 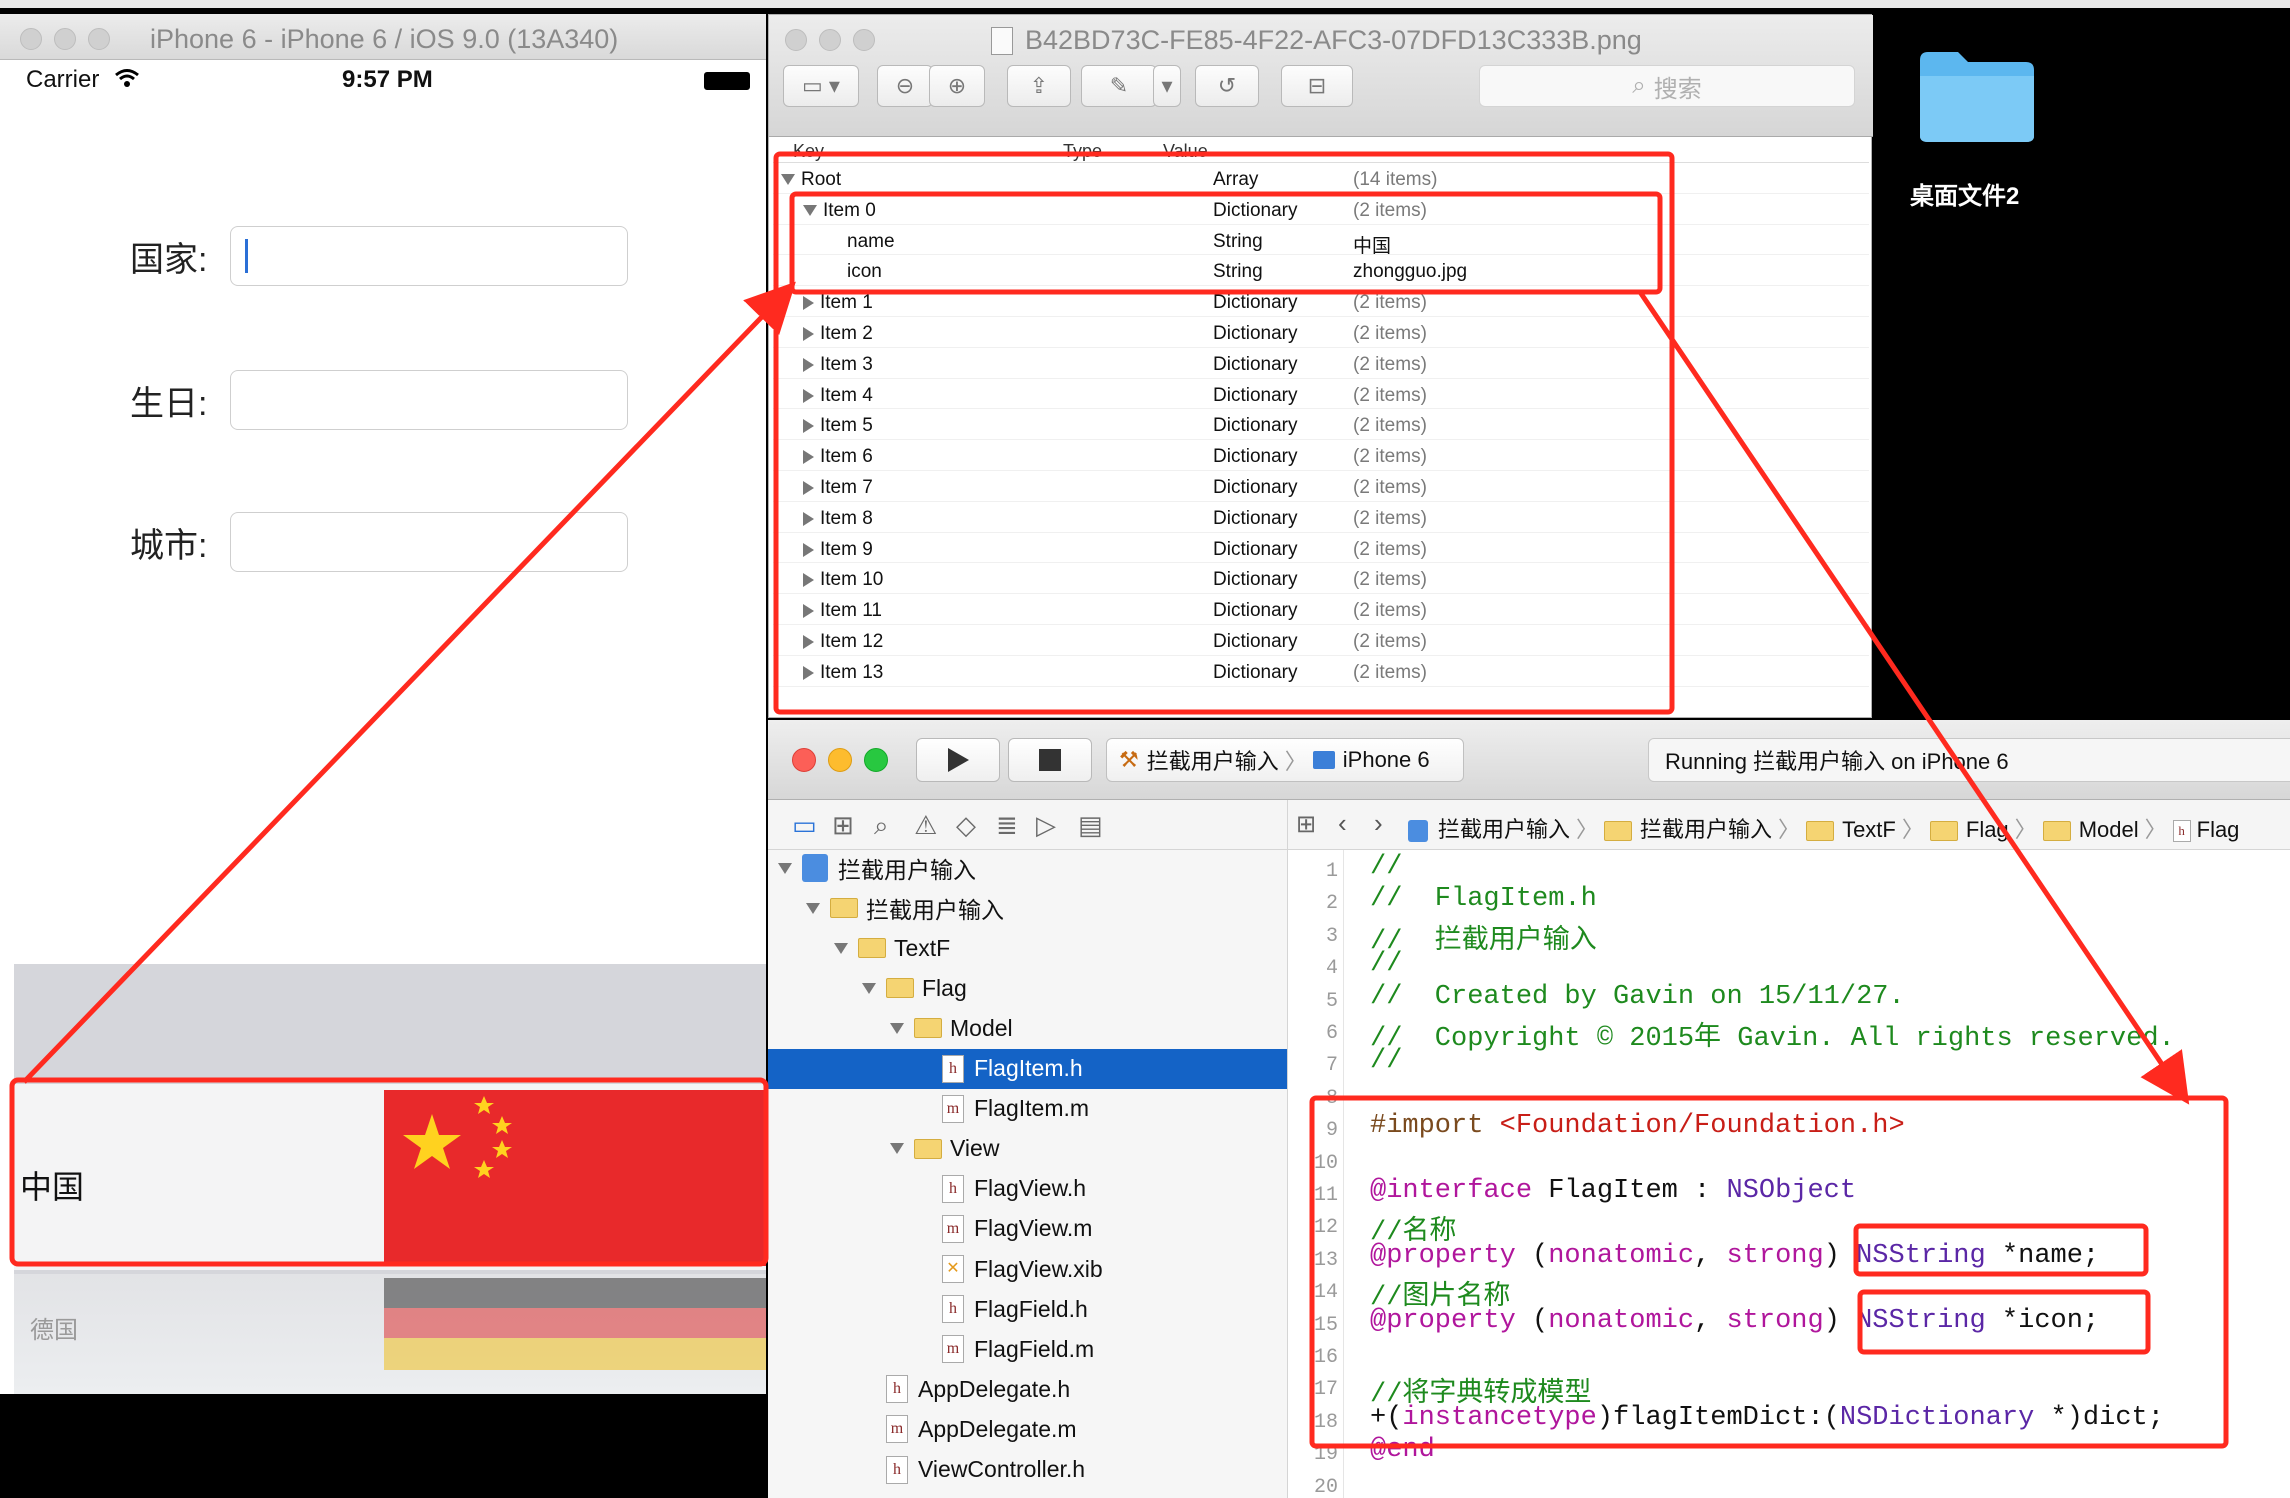 I want to click on plist-row: Item 11 Dictionary (2 items), so click(x=1321, y=609).